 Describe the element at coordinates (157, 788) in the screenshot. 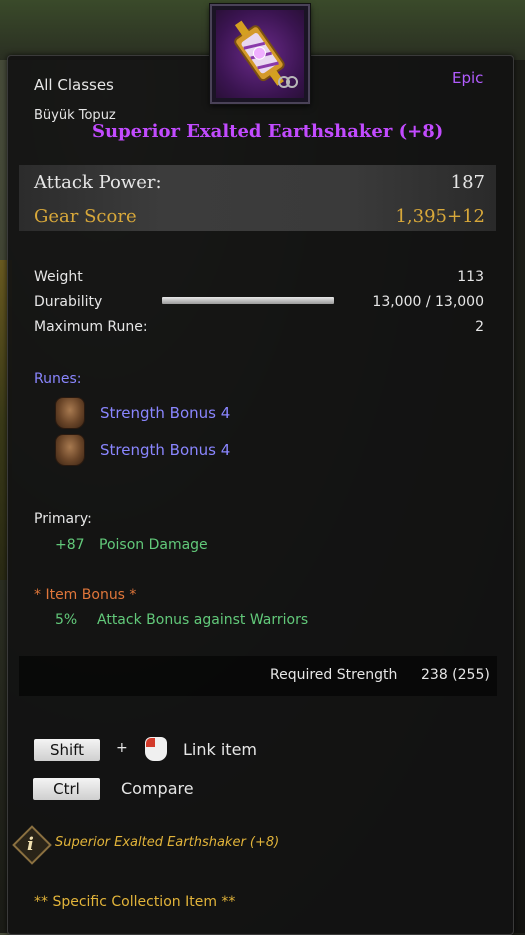

I see `compare-label: Compare` at that location.